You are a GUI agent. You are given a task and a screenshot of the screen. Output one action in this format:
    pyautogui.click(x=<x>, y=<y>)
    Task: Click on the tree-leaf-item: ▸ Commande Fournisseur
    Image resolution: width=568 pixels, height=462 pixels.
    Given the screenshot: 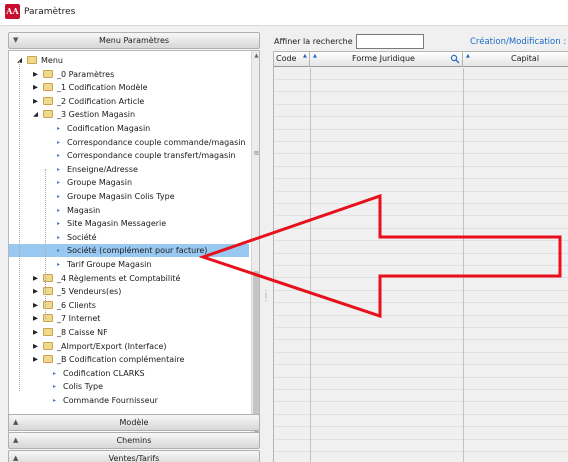 What is the action you would take?
    pyautogui.click(x=129, y=400)
    